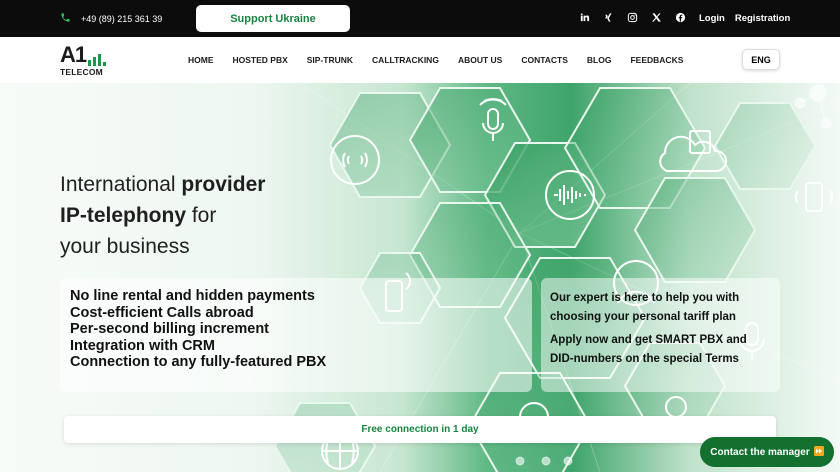 The image size is (840, 472). I want to click on nav-item-home: HOME, so click(201, 60).